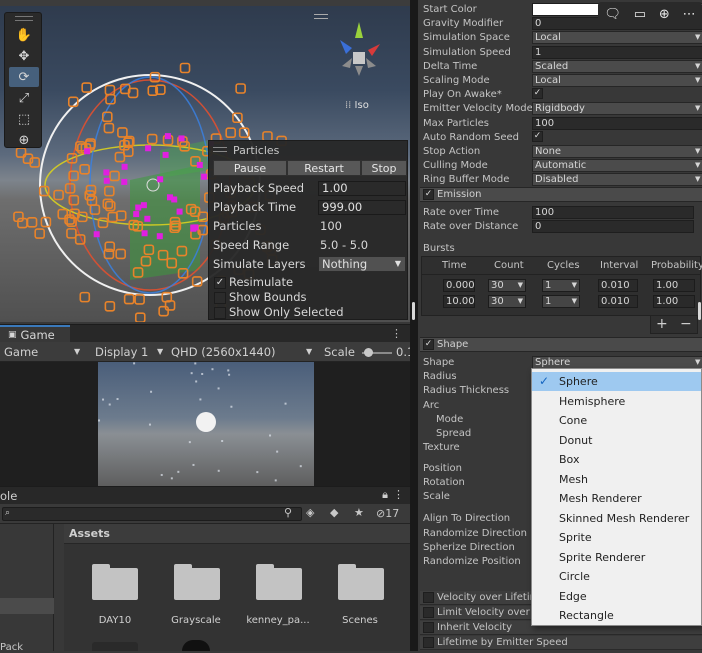 The image size is (702, 653). Describe the element at coordinates (616, 381) in the screenshot. I see `shape-option-sphere: ✓ Sphere` at that location.